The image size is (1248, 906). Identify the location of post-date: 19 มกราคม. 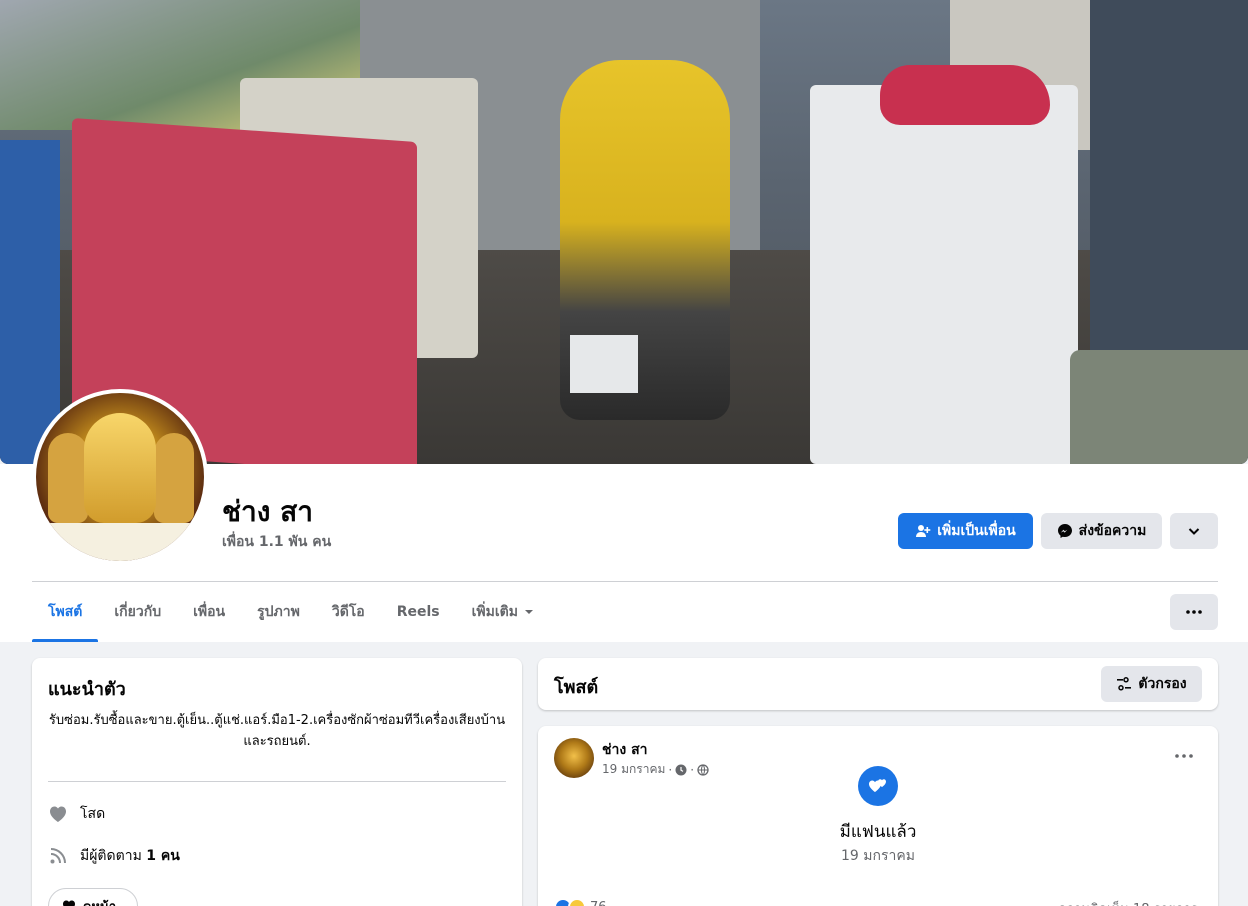
(633, 769).